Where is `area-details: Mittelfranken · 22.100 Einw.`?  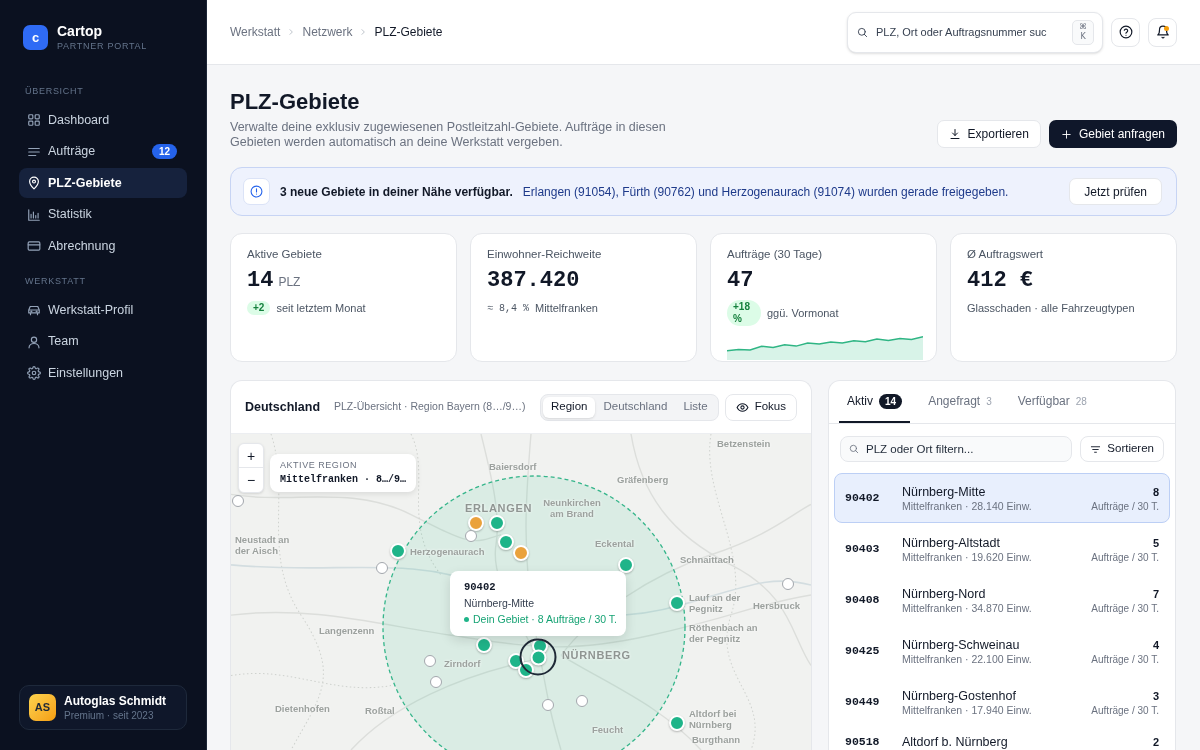
area-details: Mittelfranken · 22.100 Einw. is located at coordinates (967, 659).